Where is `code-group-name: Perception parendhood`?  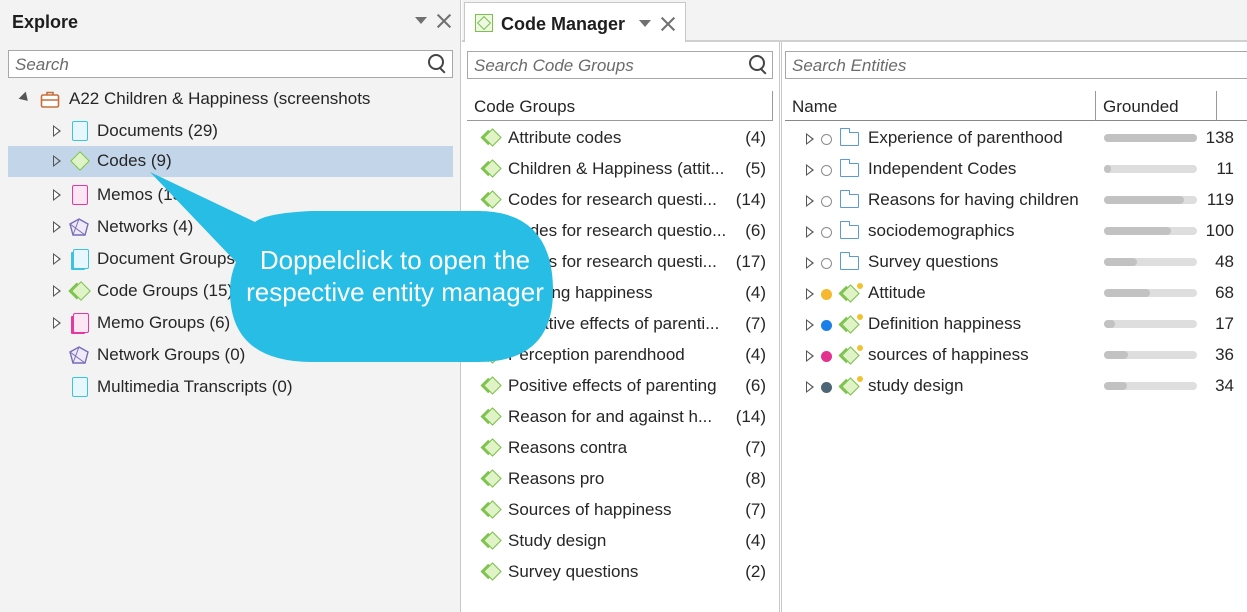
code-group-name: Perception parendhood is located at coordinates (596, 354).